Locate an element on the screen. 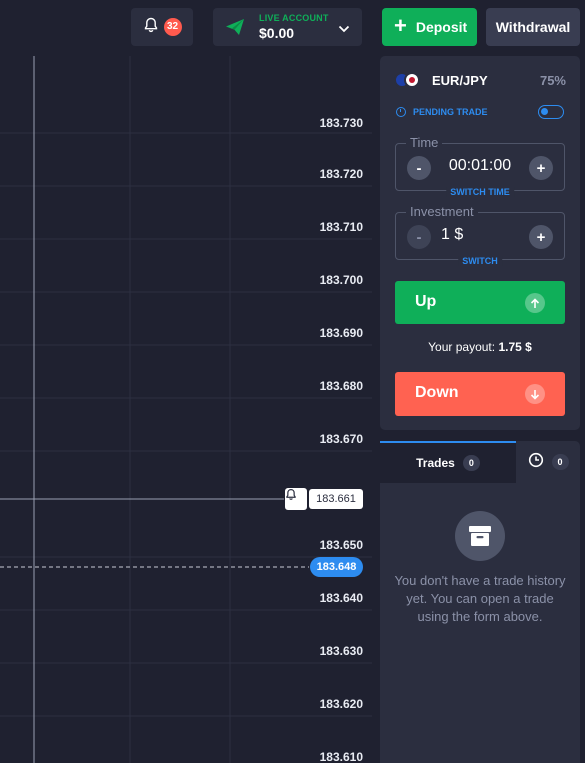 This screenshot has width=585, height=763. down-button: Down is located at coordinates (480, 394).